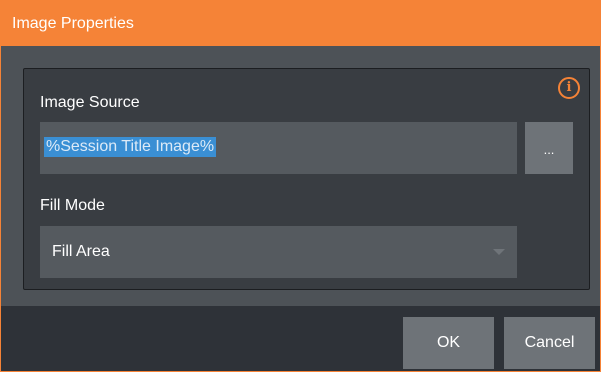 The height and width of the screenshot is (372, 601). What do you see at coordinates (300, 23) in the screenshot?
I see `dialog-title: Image Properties` at bounding box center [300, 23].